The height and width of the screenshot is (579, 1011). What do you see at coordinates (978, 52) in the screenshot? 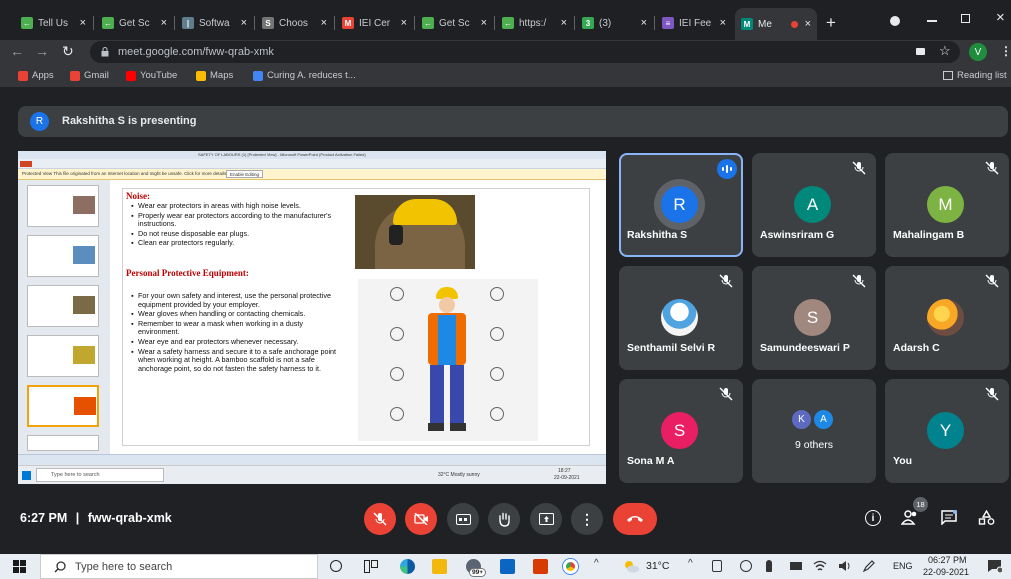
I see `profile-avatar: V` at bounding box center [978, 52].